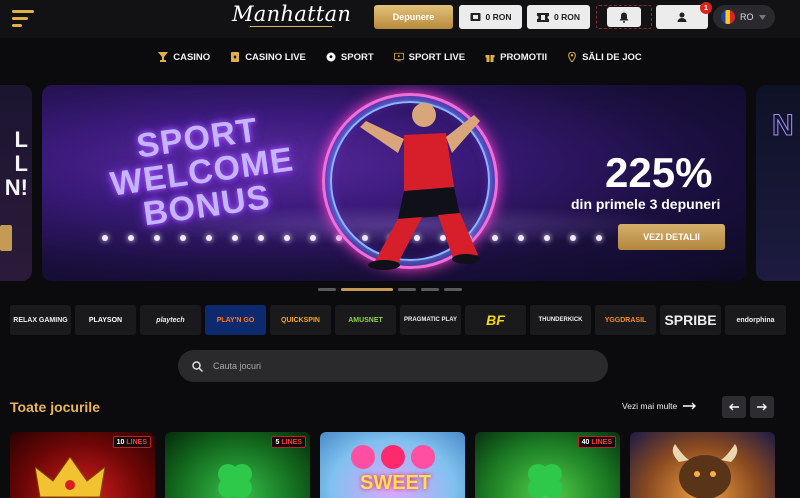 The height and width of the screenshot is (498, 800). Describe the element at coordinates (778, 183) in the screenshot. I see `carousel-next-slide: N` at that location.